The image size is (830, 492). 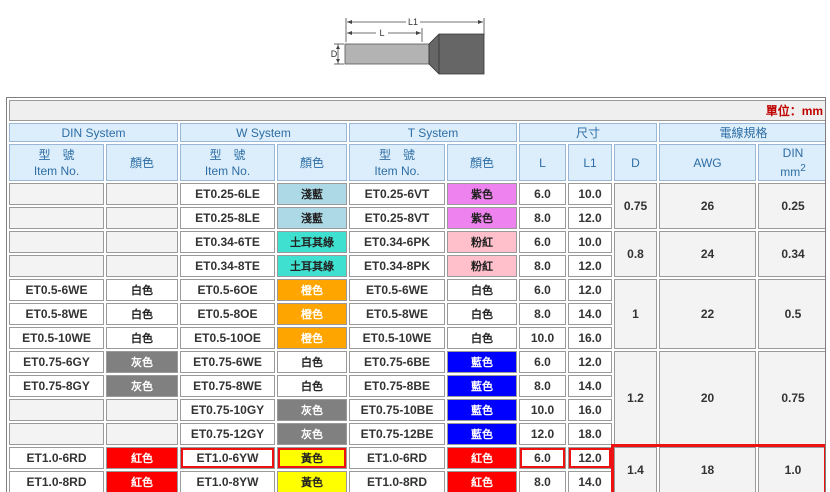 What do you see at coordinates (791, 162) in the screenshot?
I see `din-mm2-header: DIN mm2` at bounding box center [791, 162].